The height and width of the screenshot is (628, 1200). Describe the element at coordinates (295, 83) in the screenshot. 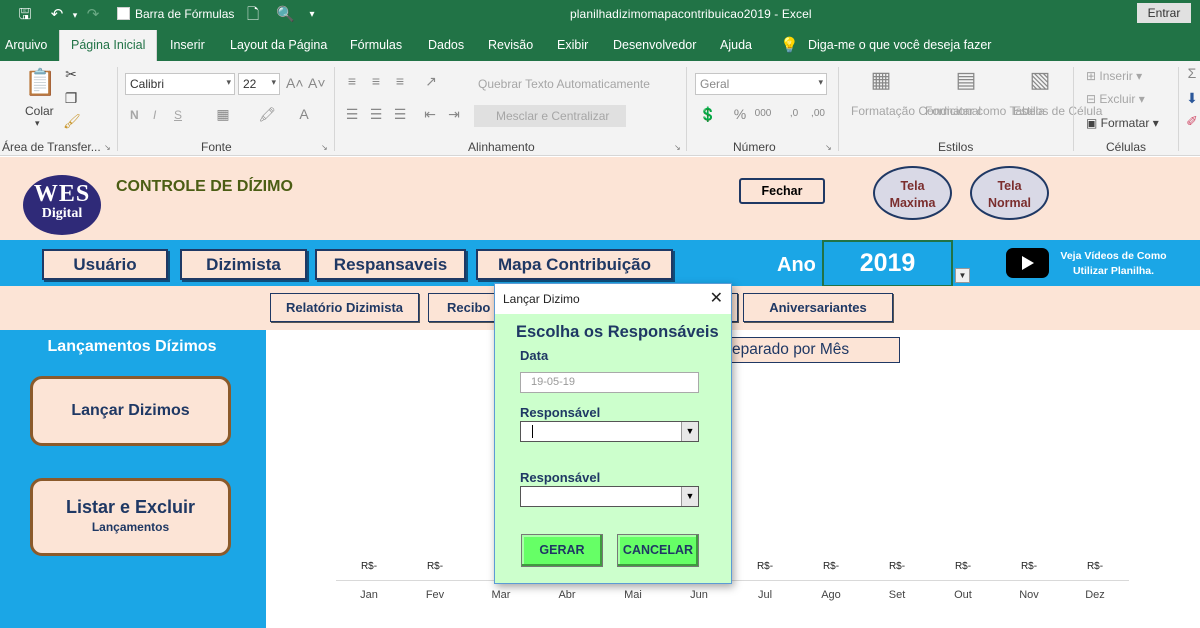

I see `increase-font-icon: A˄` at that location.